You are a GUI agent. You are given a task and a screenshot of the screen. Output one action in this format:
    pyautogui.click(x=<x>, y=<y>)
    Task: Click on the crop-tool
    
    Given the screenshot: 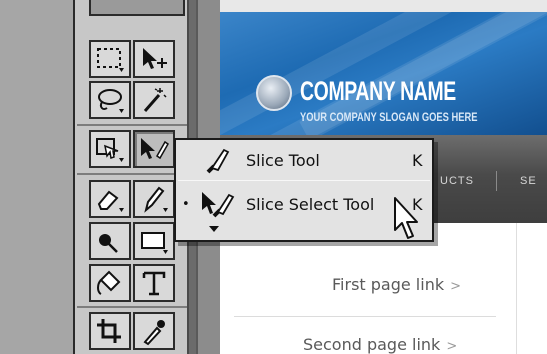 What is the action you would take?
    pyautogui.click(x=110, y=331)
    